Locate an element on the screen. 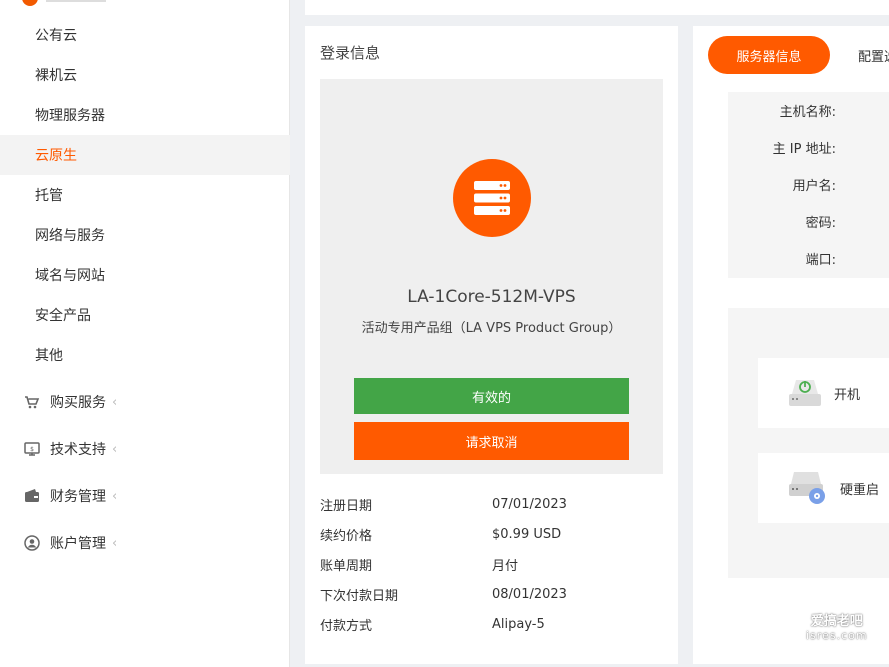 This screenshot has height=667, width=889. power-on-icon is located at coordinates (805, 393).